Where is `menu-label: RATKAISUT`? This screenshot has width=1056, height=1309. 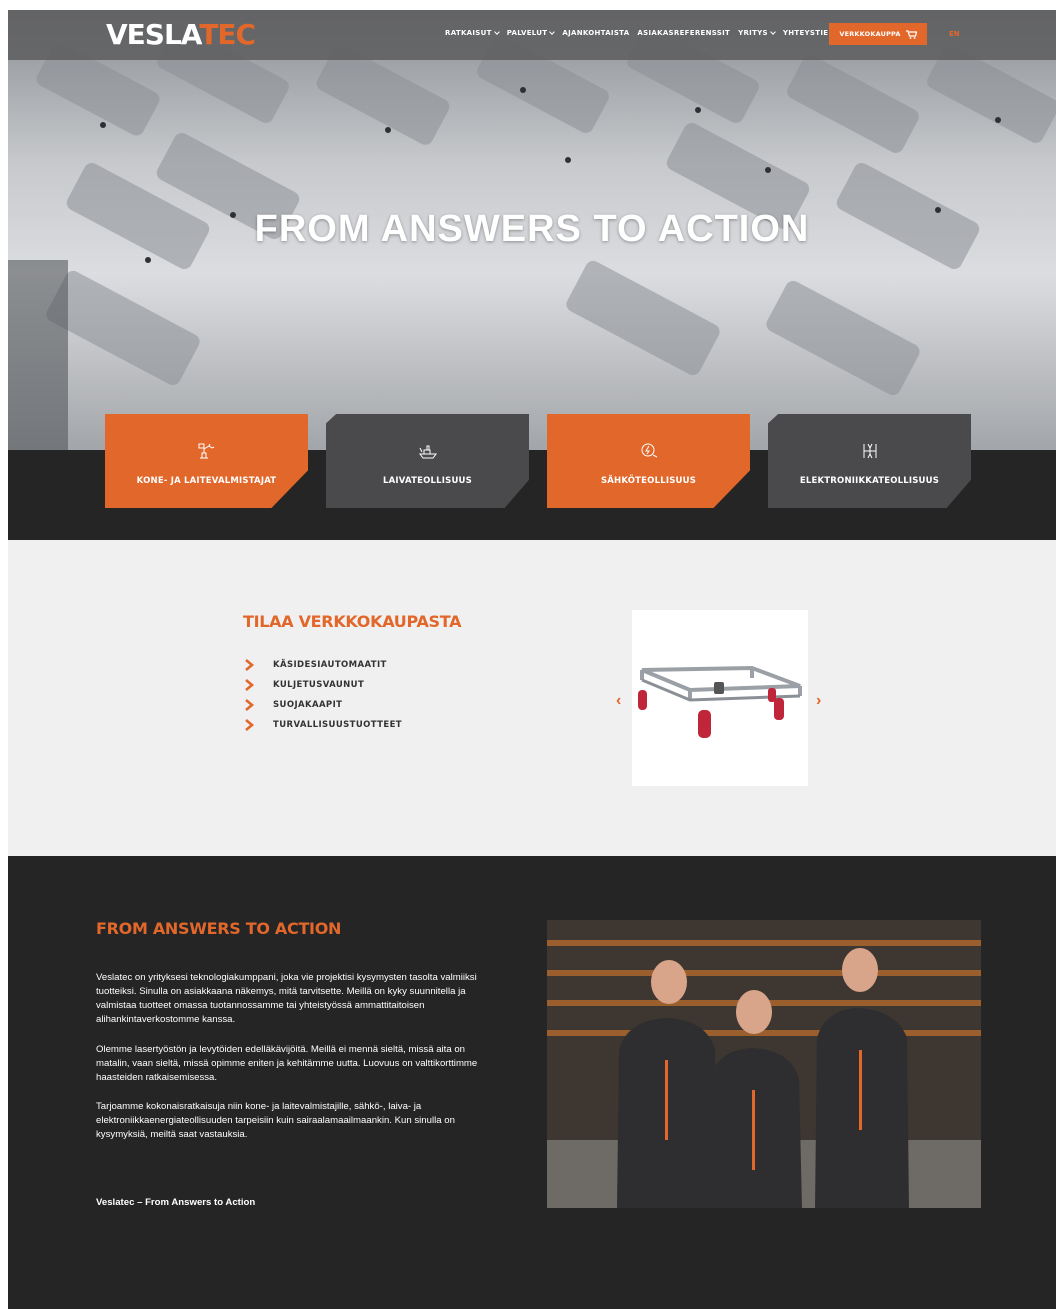
menu-label: RATKAISUT is located at coordinates (468, 33).